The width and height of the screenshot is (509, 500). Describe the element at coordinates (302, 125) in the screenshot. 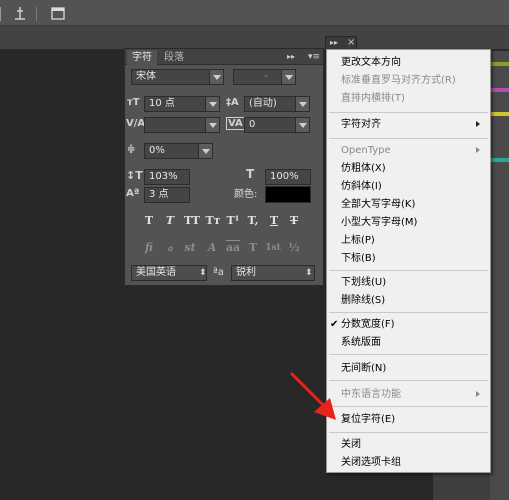

I see `tracking-dropdown` at that location.